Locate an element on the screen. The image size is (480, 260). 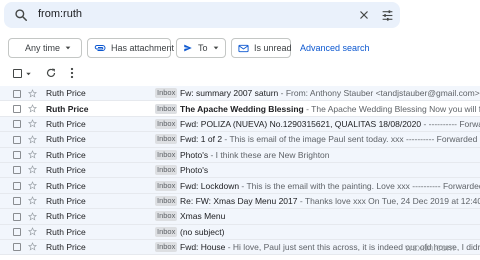
more-options-icon is located at coordinates (72, 73).